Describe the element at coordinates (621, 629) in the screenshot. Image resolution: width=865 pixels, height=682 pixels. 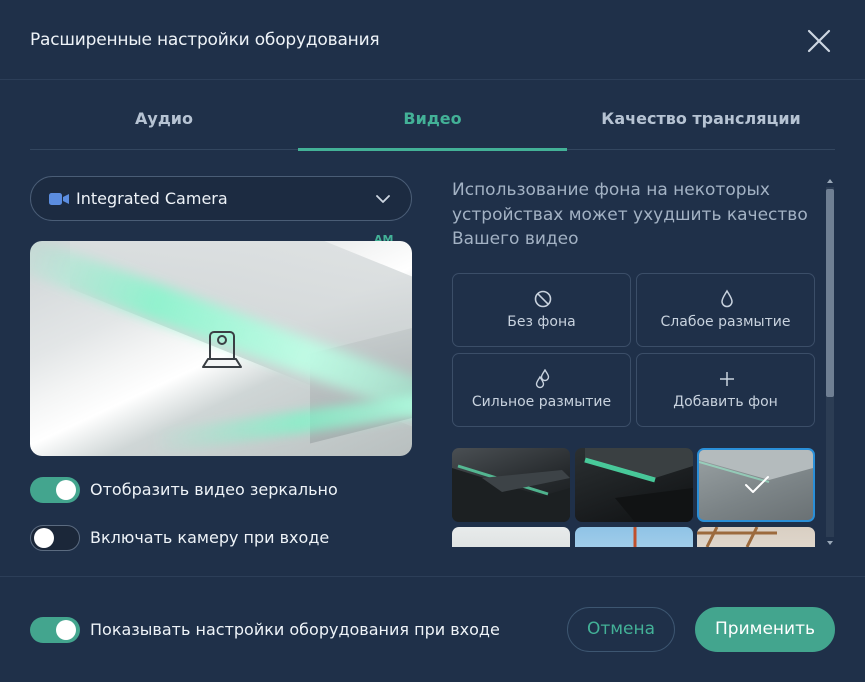
I see `cancel-button: Отмена` at that location.